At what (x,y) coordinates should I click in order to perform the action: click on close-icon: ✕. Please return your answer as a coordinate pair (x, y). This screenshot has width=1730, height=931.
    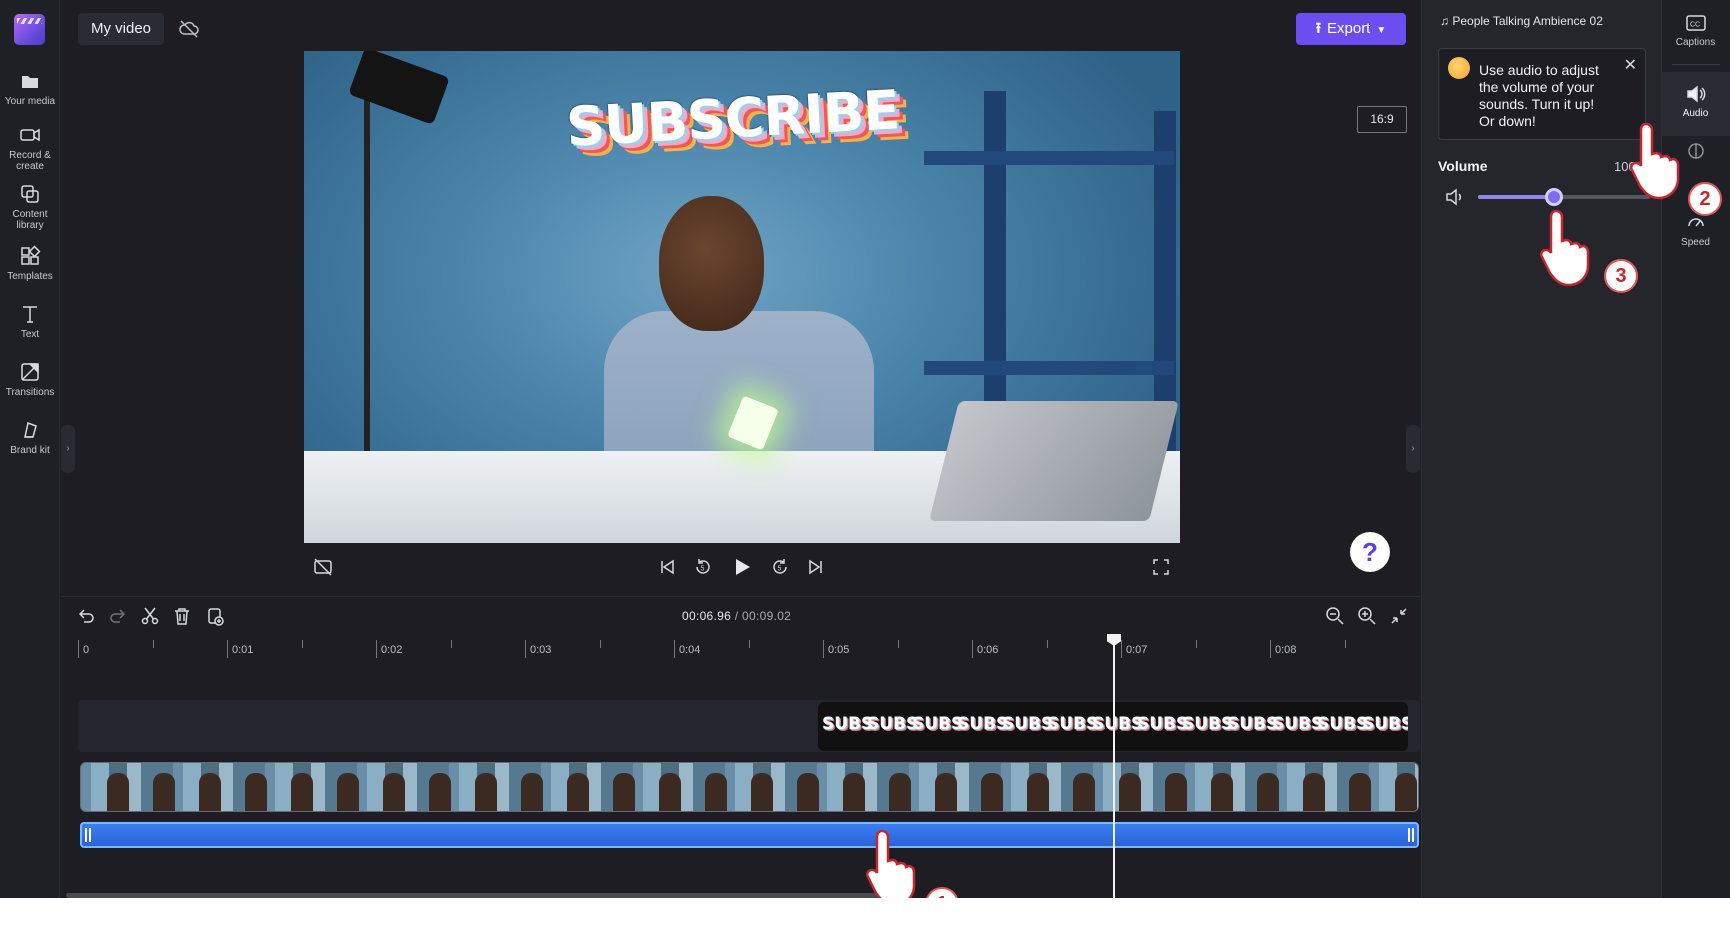
    Looking at the image, I should click on (1630, 65).